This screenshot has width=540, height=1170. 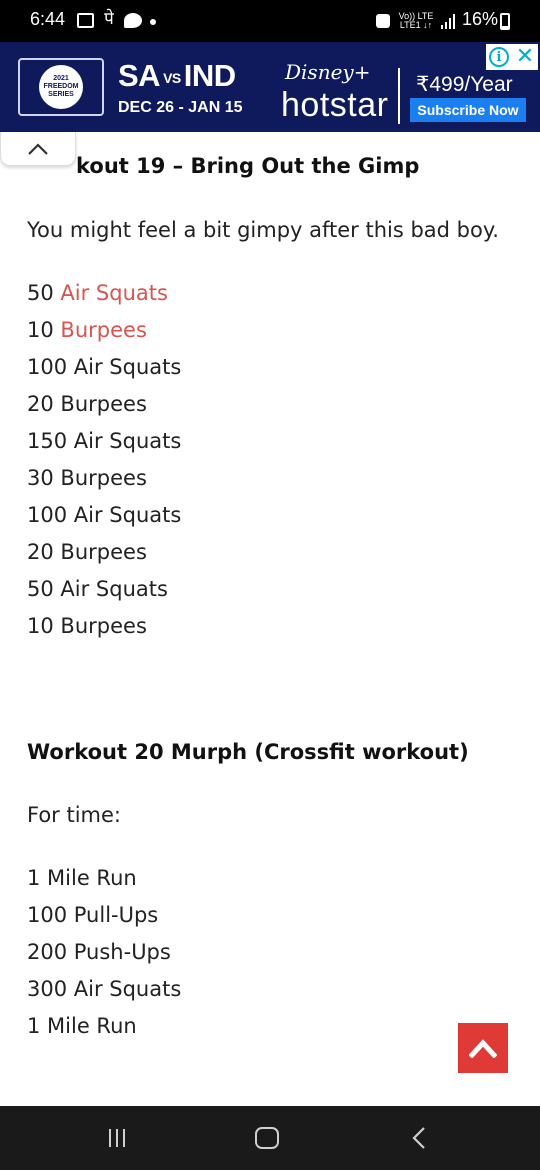 I want to click on home-icon, so click(x=267, y=1138).